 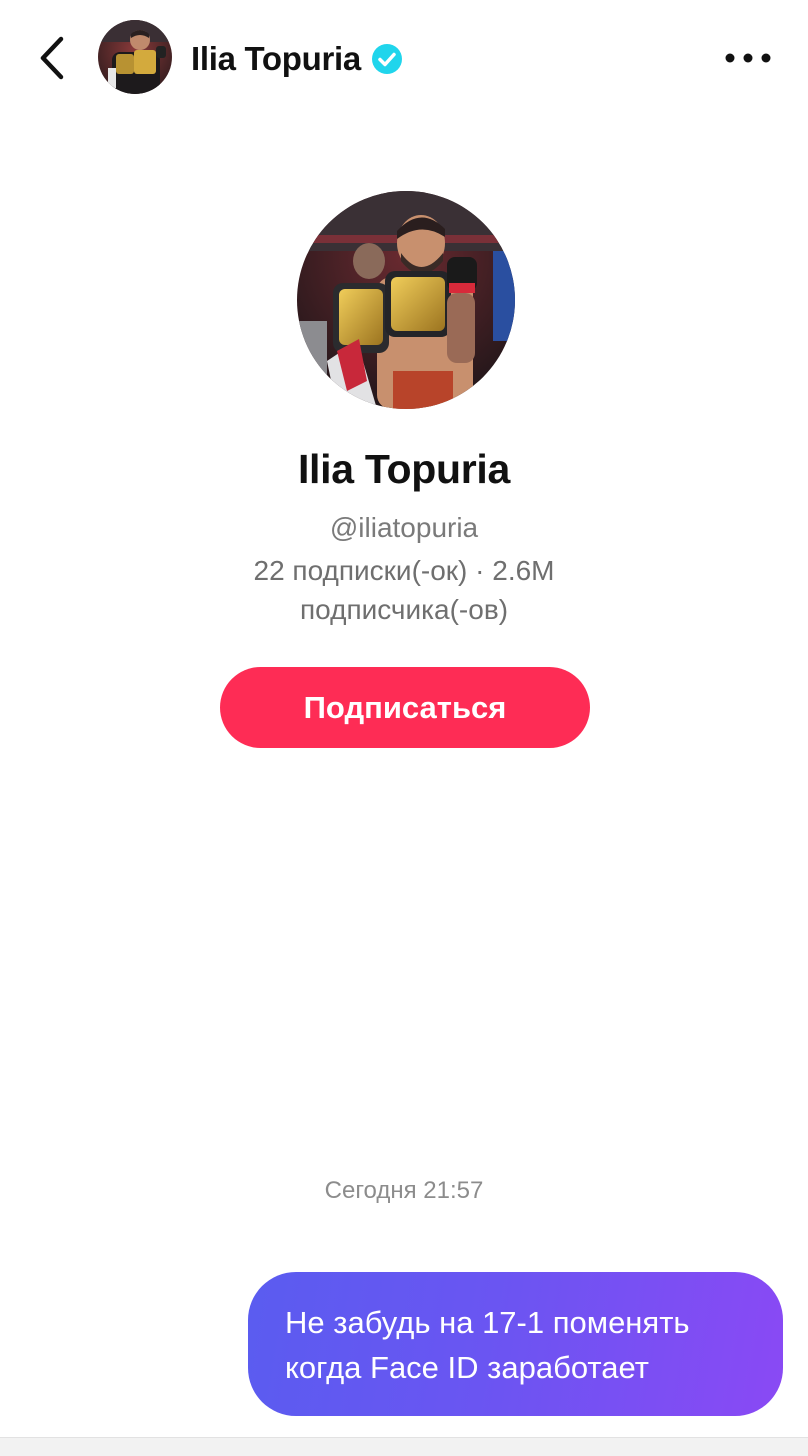 I want to click on chevron-left-icon, so click(x=52, y=58).